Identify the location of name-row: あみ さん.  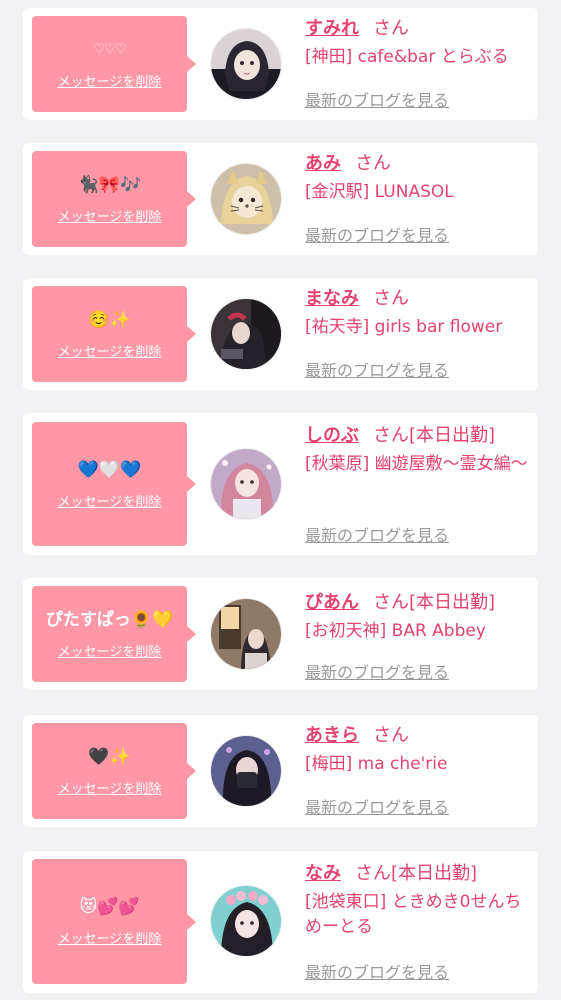
(419, 164).